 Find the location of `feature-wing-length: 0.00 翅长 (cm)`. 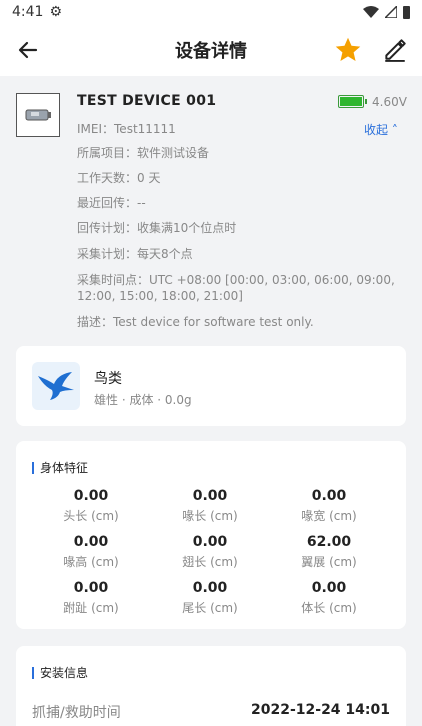

feature-wing-length: 0.00 翅长 (cm) is located at coordinates (210, 551).